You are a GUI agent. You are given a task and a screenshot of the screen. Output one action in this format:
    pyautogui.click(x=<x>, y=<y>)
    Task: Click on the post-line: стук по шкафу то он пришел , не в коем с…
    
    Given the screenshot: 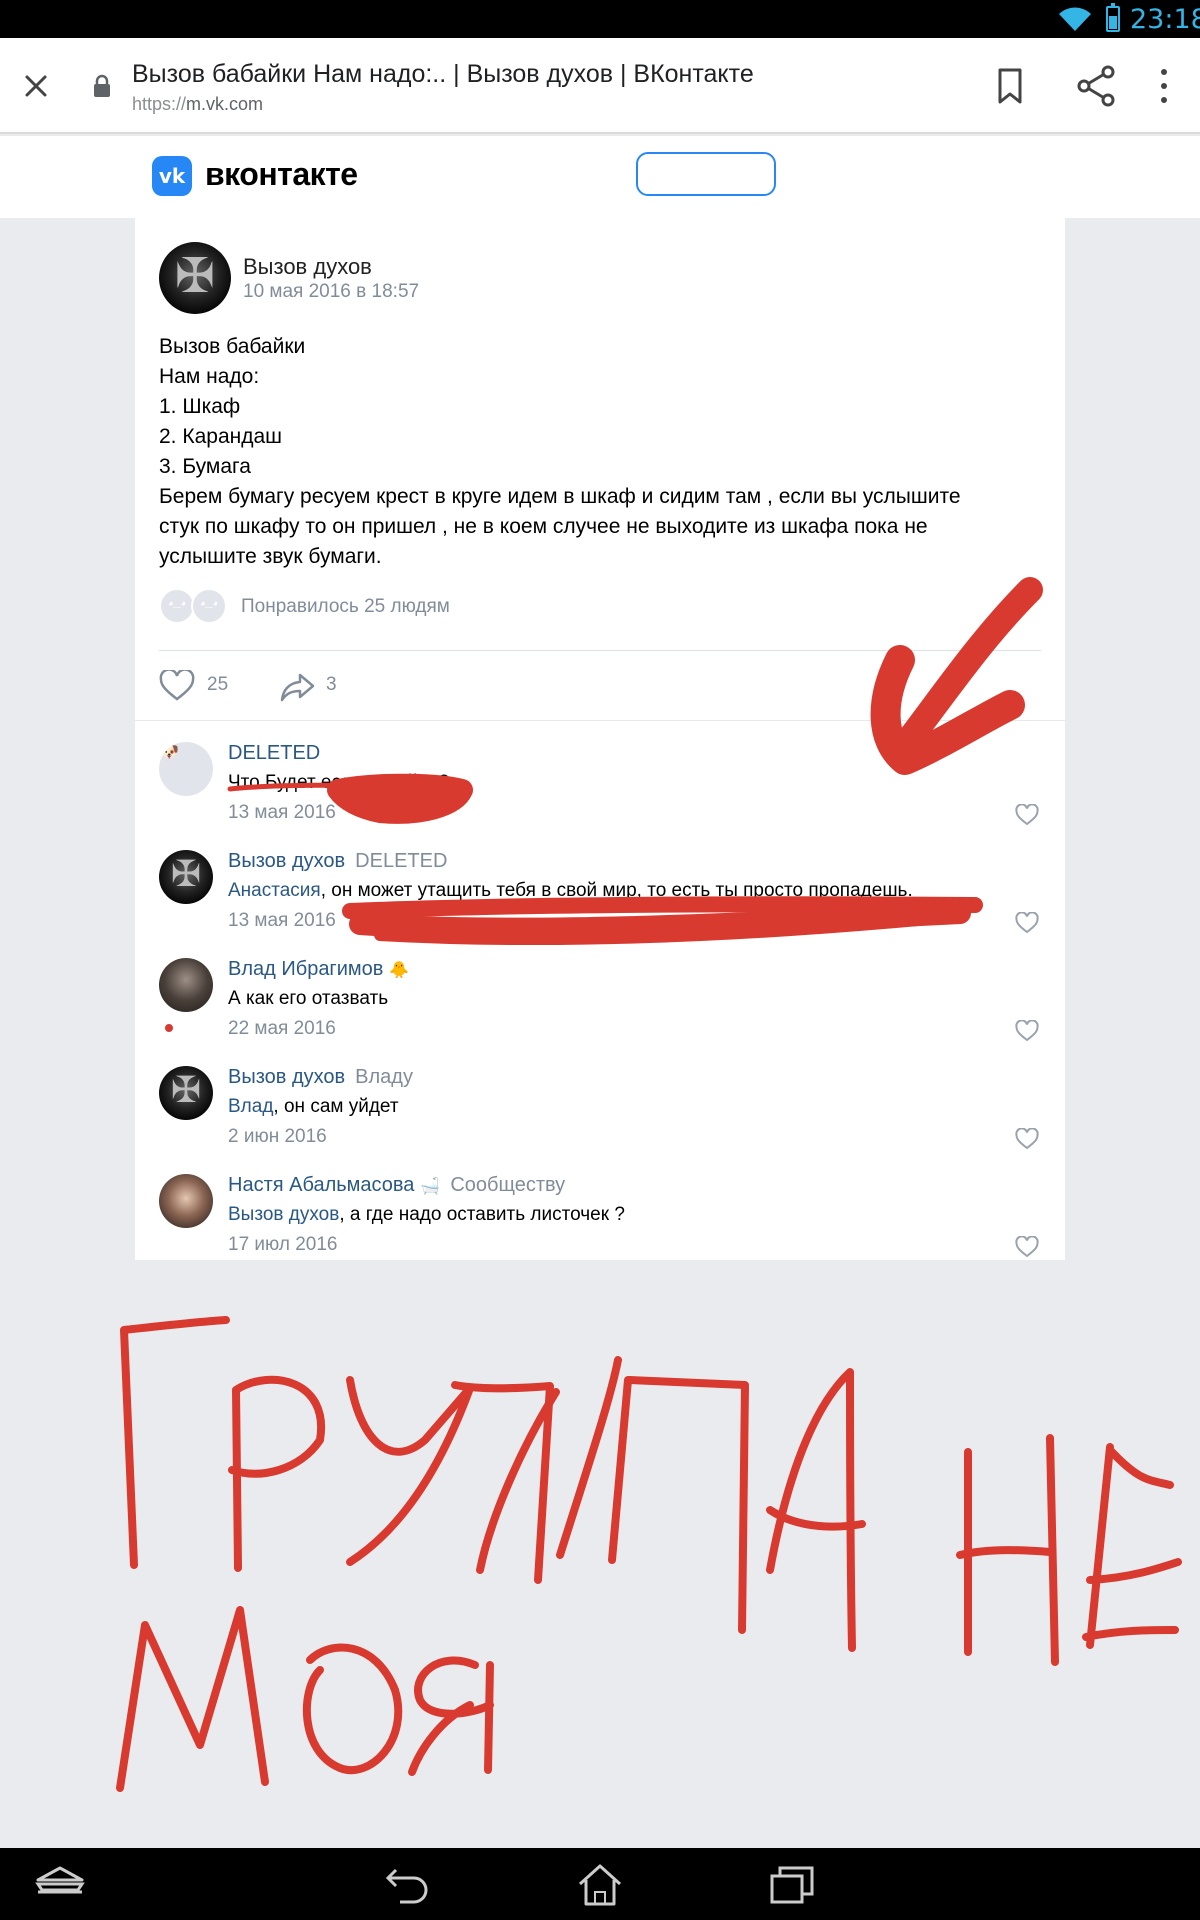 What is the action you would take?
    pyautogui.click(x=543, y=526)
    